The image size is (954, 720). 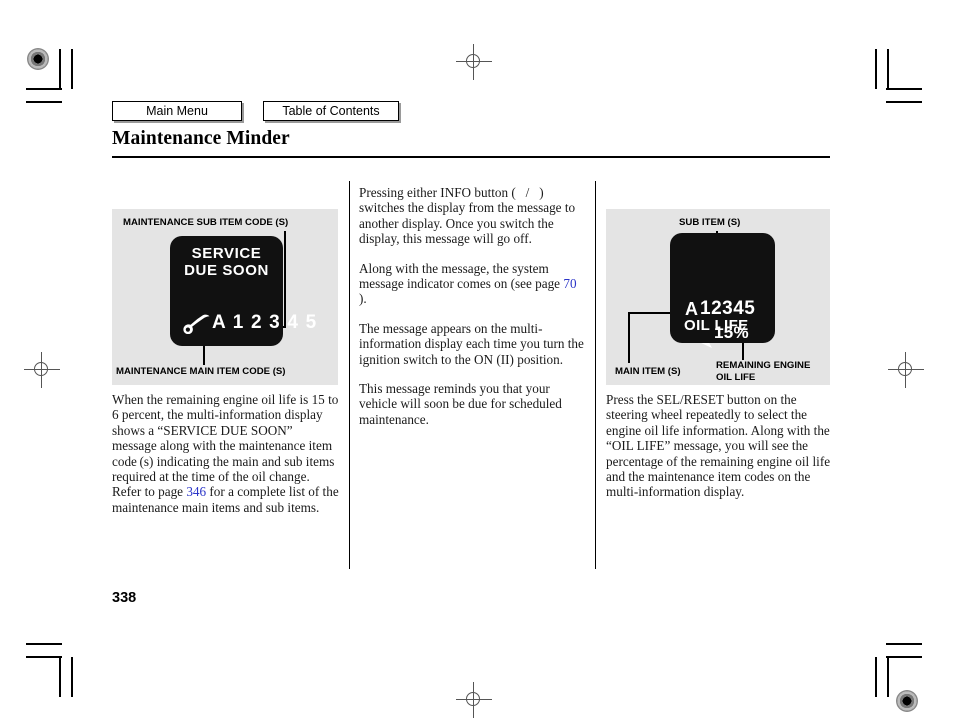 What do you see at coordinates (196, 324) in the screenshot?
I see `wrench-icon` at bounding box center [196, 324].